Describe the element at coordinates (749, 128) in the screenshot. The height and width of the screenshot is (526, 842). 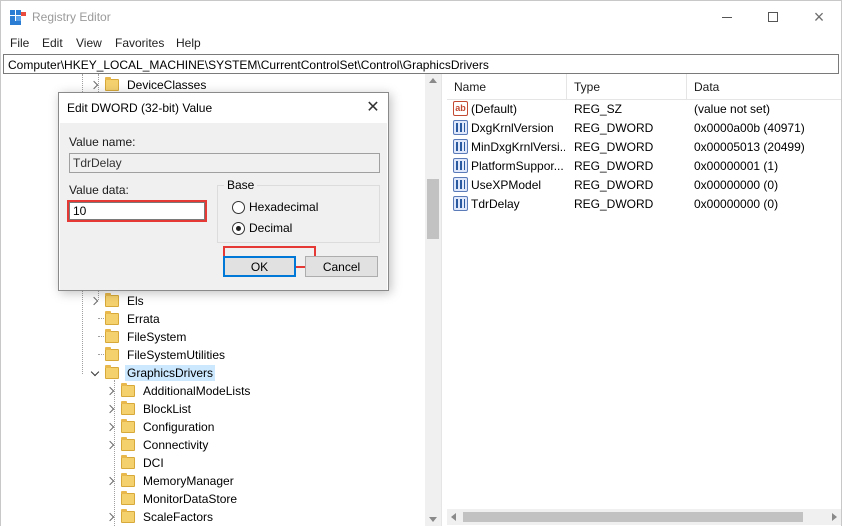
I see `value-data: 0x0000a00b (40971)` at that location.